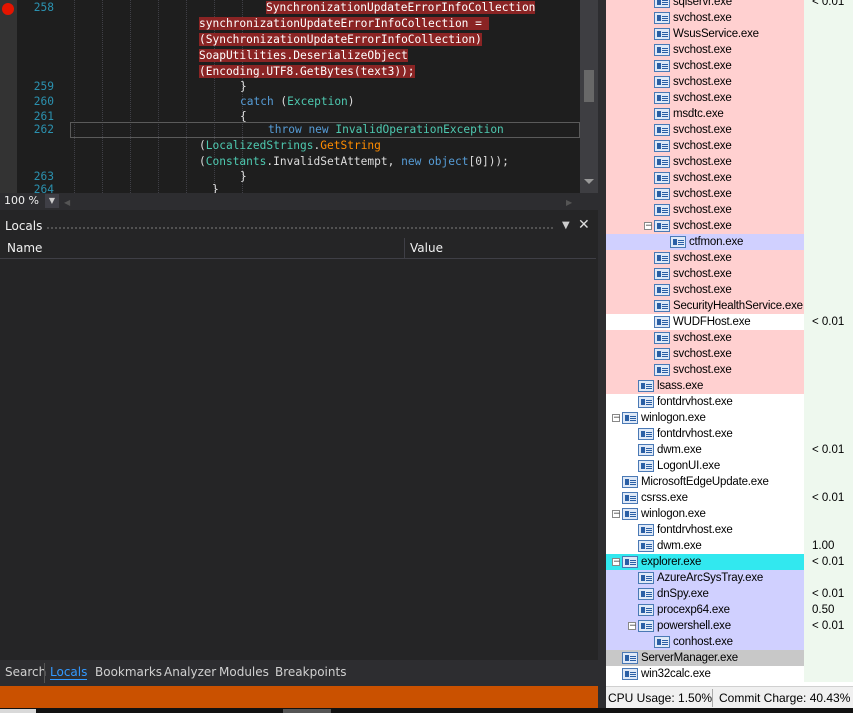 The image size is (853, 713). I want to click on edge-update-icon, so click(630, 482).